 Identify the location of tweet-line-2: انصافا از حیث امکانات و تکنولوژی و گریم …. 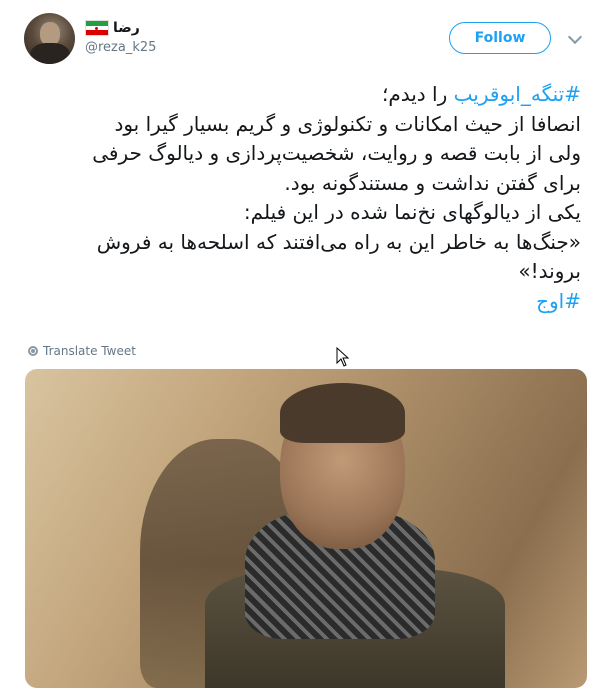
(347, 123).